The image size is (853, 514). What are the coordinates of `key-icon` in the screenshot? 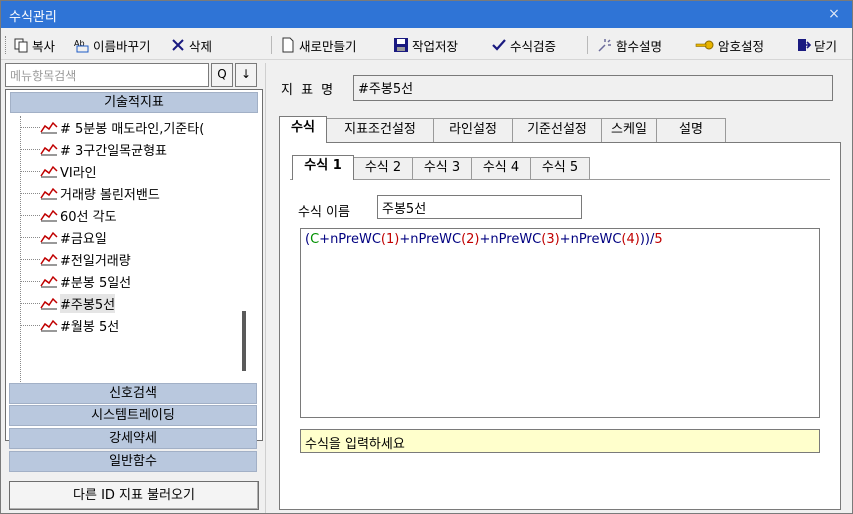 It's located at (705, 45).